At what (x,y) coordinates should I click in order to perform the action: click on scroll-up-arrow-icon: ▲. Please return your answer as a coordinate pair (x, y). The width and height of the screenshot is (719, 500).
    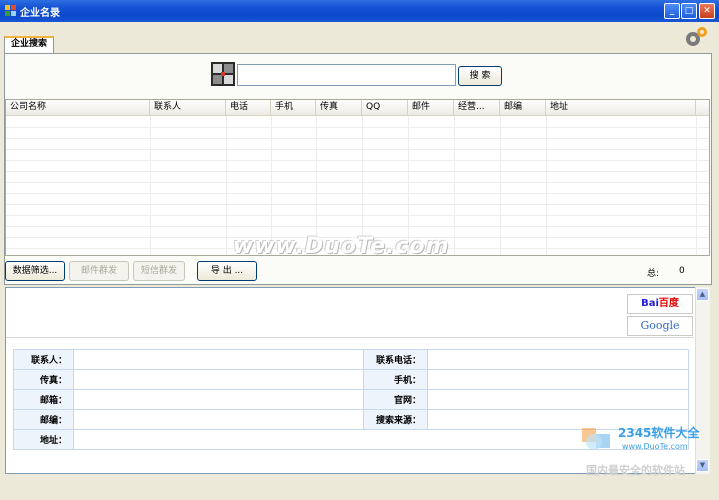
    Looking at the image, I should click on (702, 294).